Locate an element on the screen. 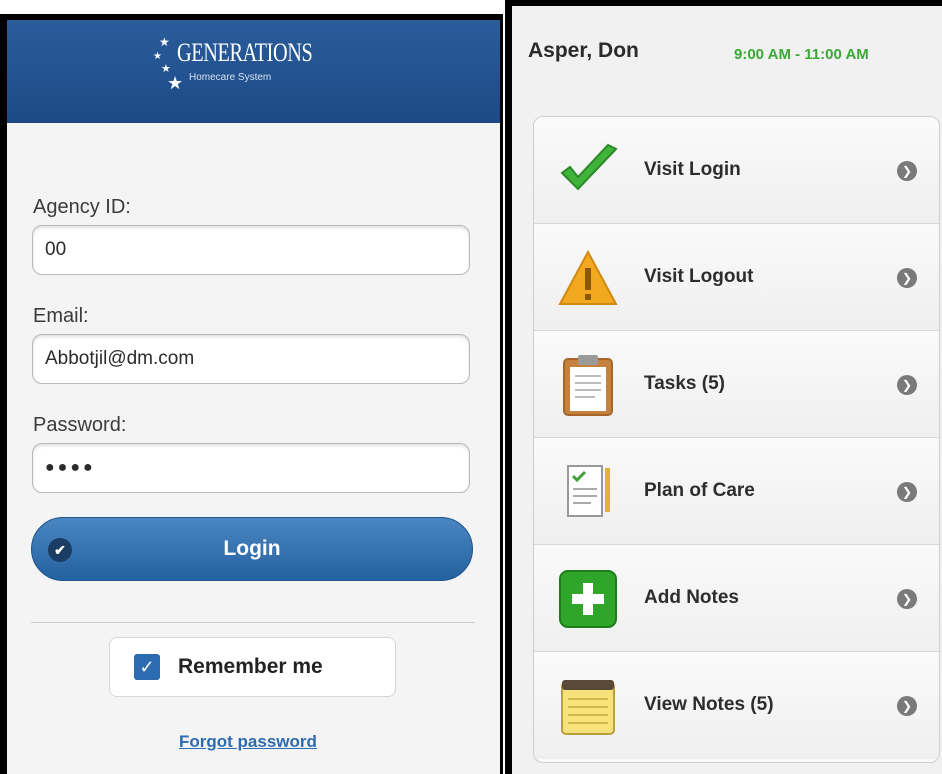 This screenshot has width=942, height=774. menu-item-tasks: Tasks (5) ❯ is located at coordinates (736, 384).